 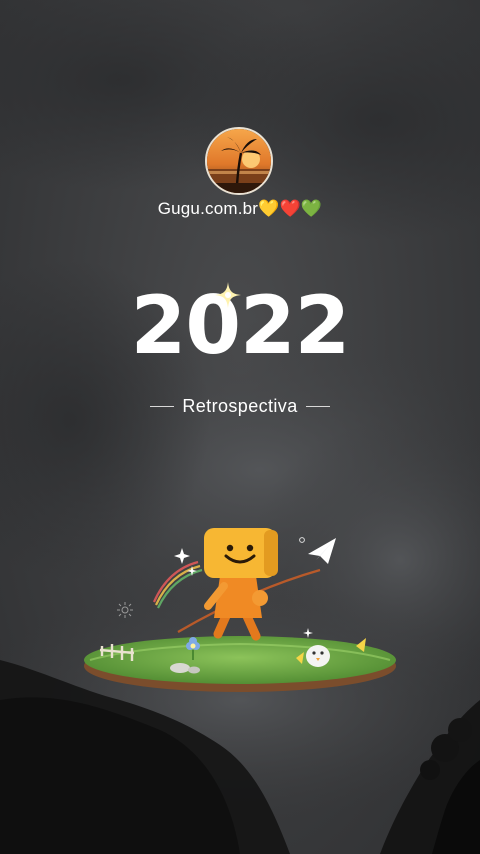 I want to click on bird-icon, so click(x=318, y=656).